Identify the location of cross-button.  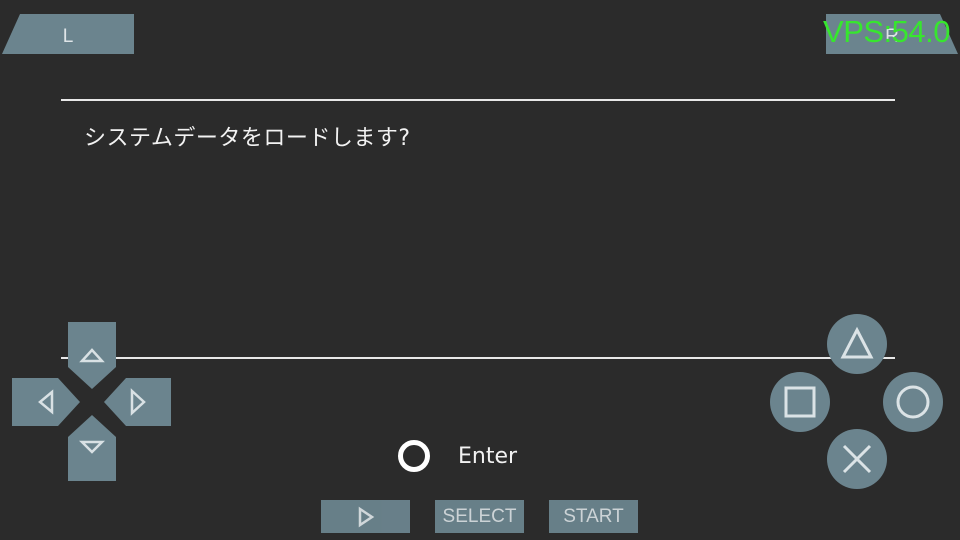
(857, 459).